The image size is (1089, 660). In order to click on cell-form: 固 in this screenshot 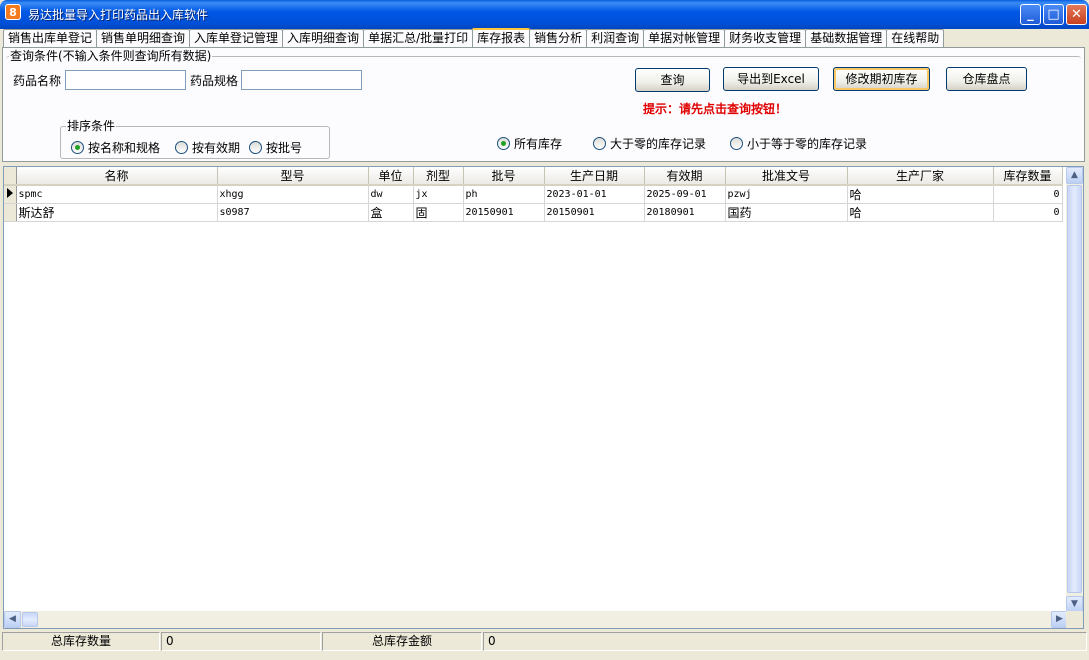, I will do `click(438, 212)`.